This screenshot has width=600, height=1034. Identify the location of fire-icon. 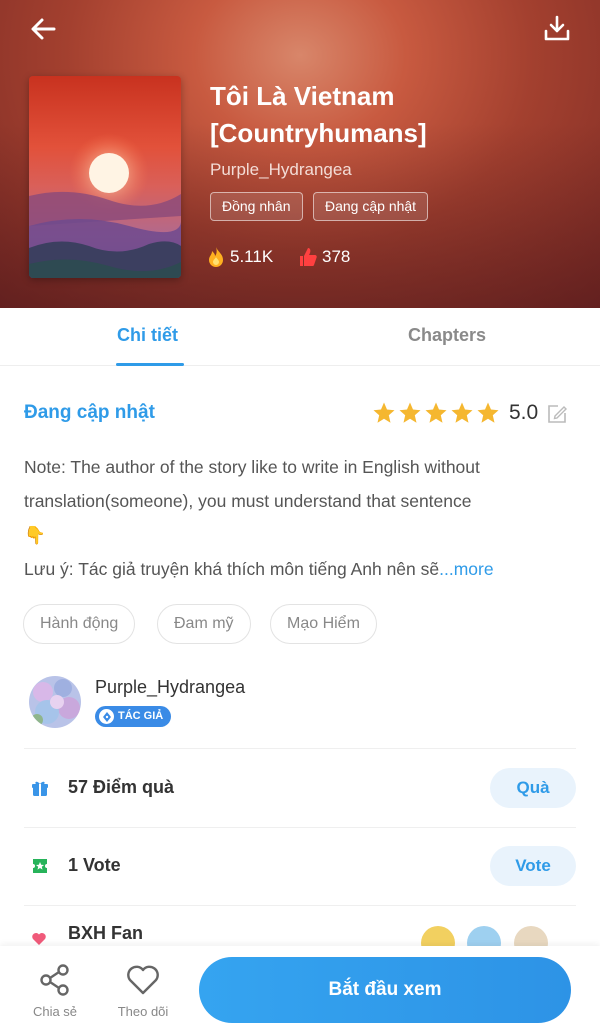
(216, 257).